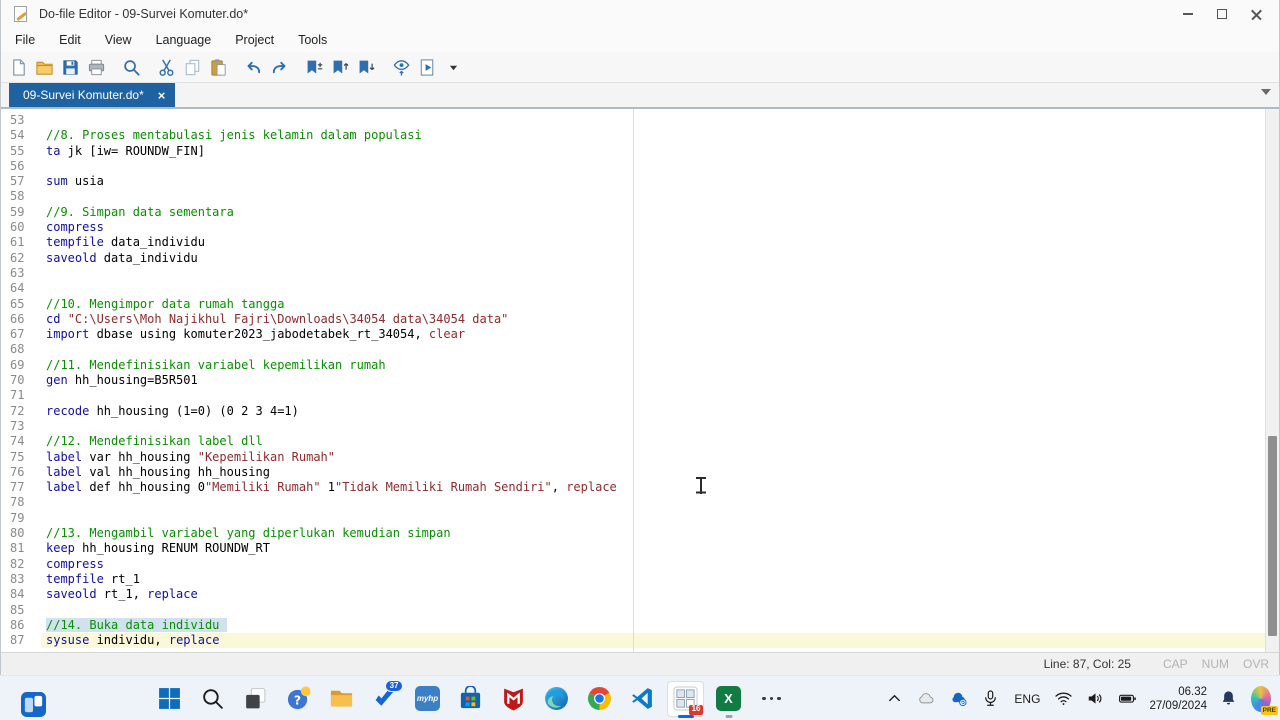 This screenshot has height=720, width=1280. I want to click on cut-button, so click(166, 67).